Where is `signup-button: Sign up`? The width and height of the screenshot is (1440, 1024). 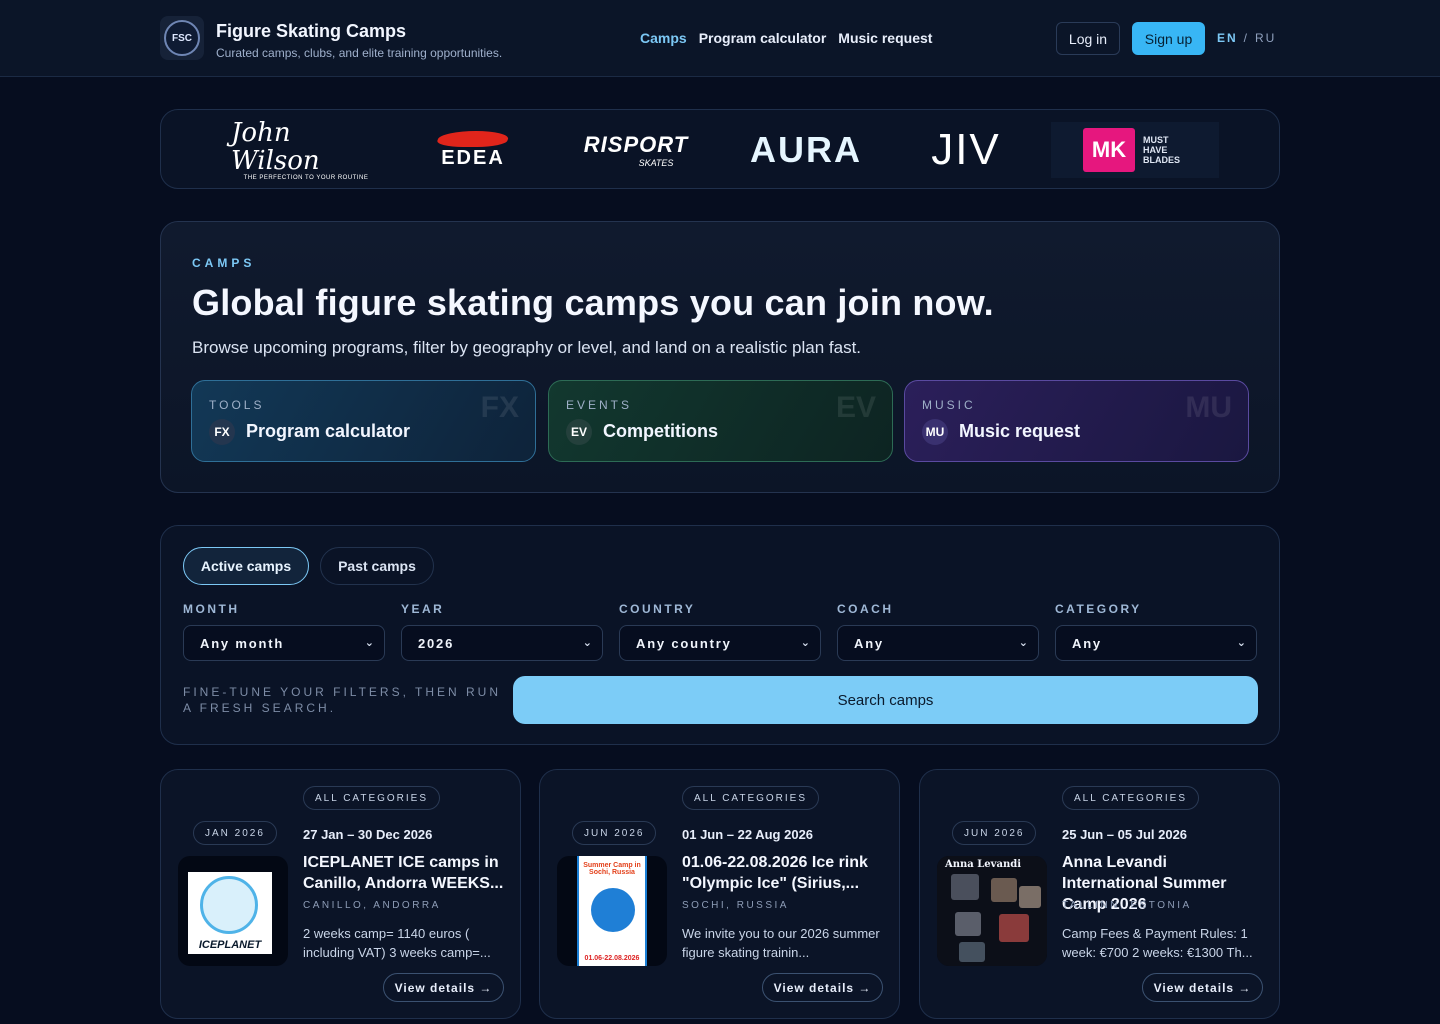 signup-button: Sign up is located at coordinates (1168, 38).